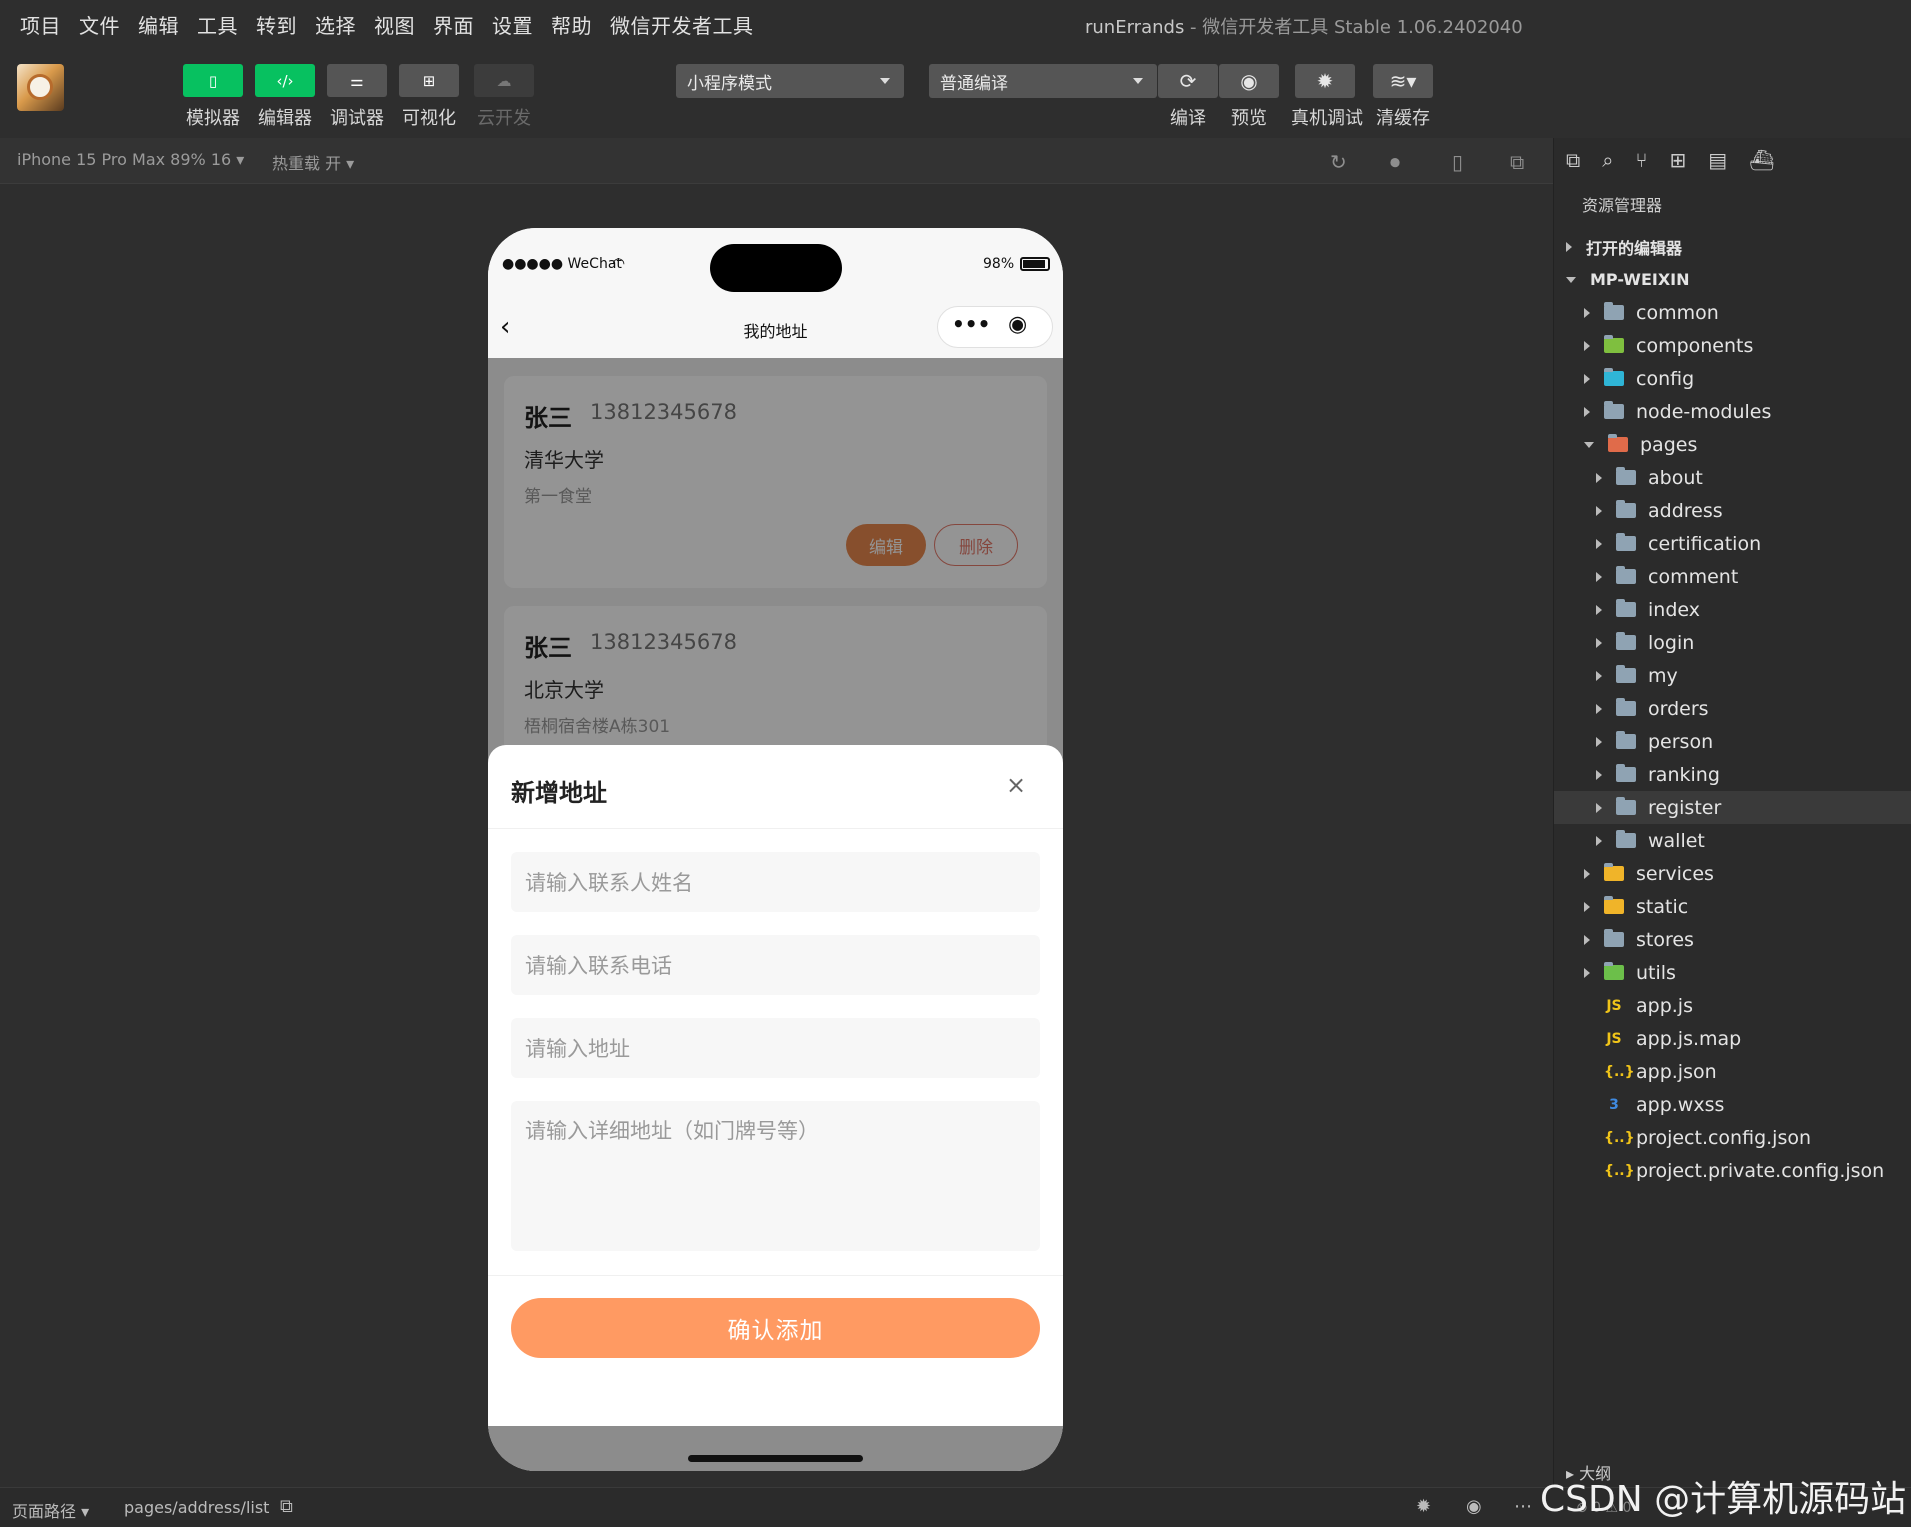 This screenshot has width=1911, height=1527. I want to click on tree-folder-config: config, so click(1732, 378).